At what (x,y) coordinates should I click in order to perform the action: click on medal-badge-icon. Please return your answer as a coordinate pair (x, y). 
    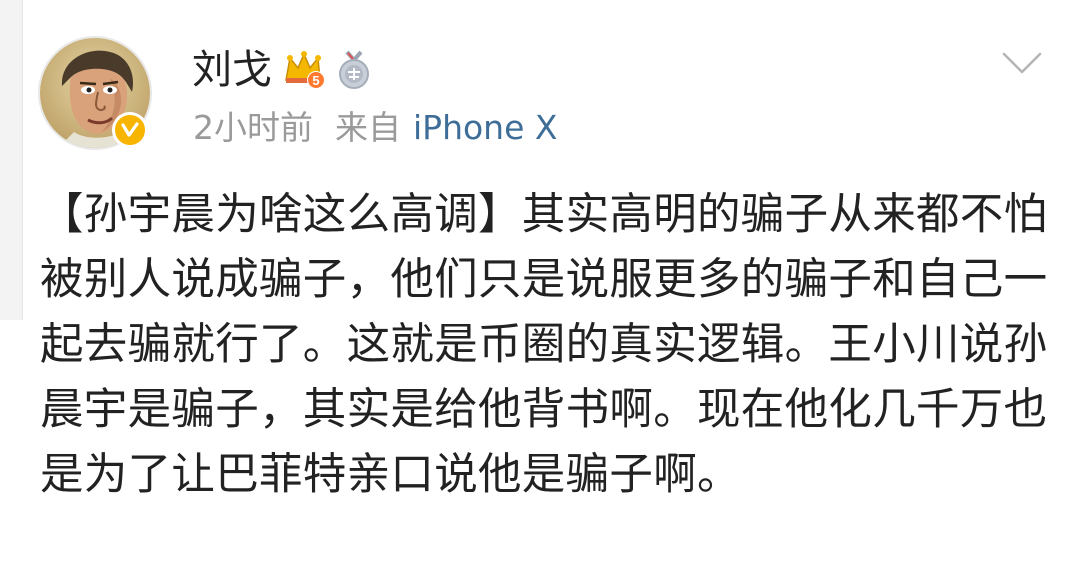
    Looking at the image, I should click on (354, 70).